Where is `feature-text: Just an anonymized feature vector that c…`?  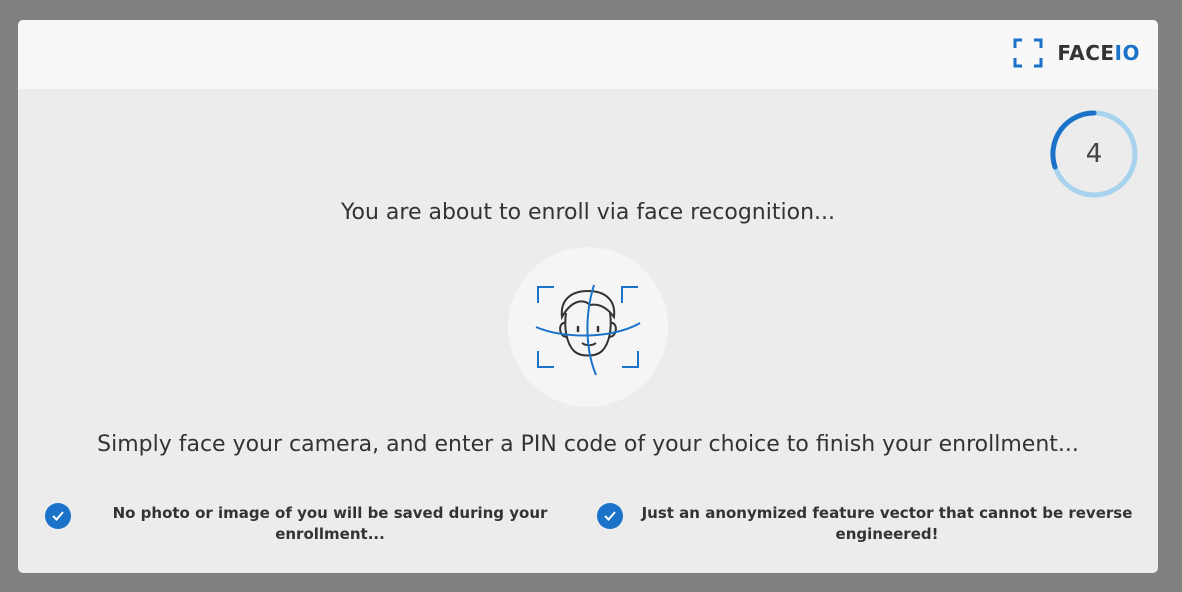 feature-text: Just an anonymized feature vector that c… is located at coordinates (887, 523).